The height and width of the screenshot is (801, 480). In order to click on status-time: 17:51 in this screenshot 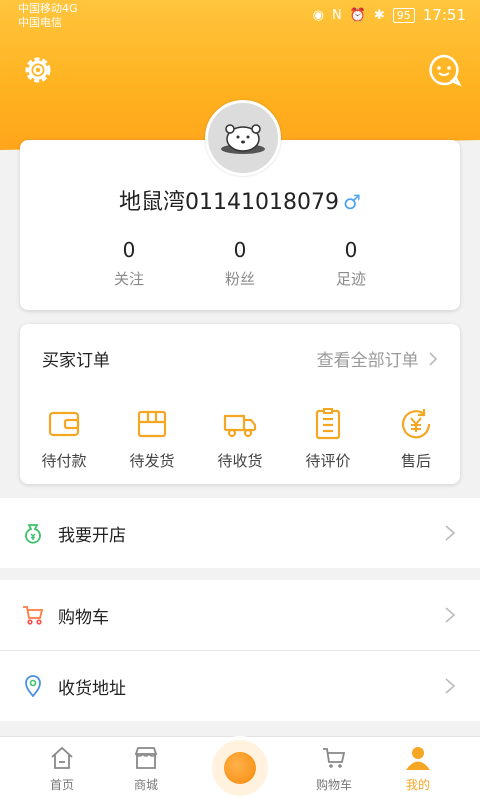, I will do `click(444, 15)`.